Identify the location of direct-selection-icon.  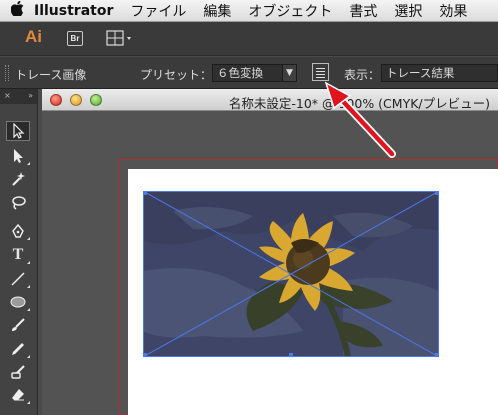
(18, 156).